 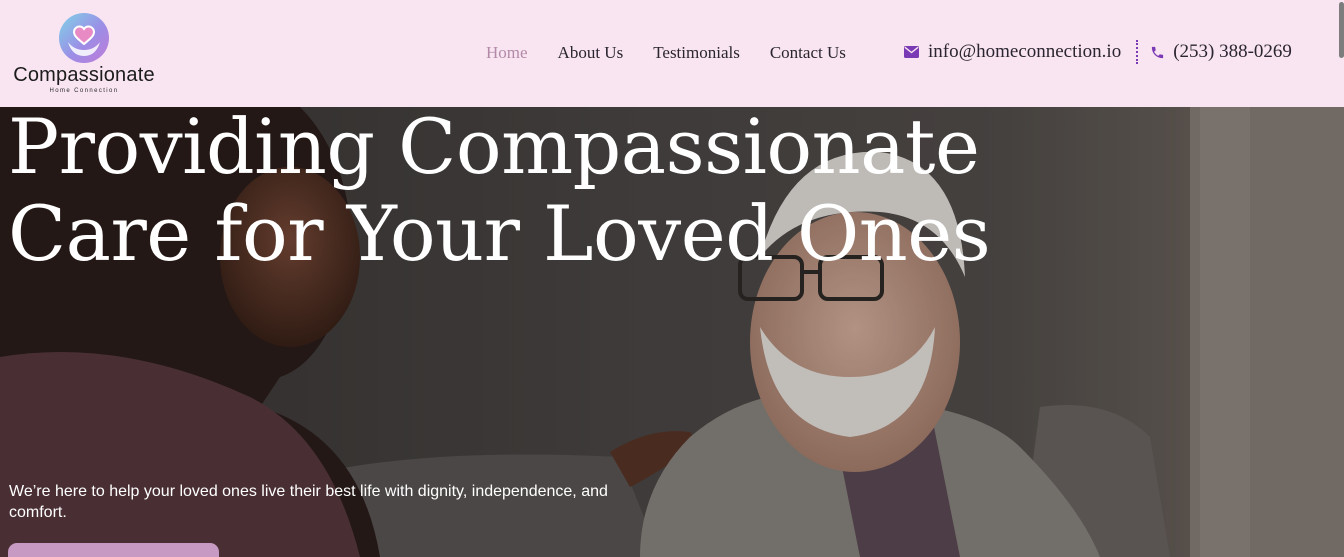 I want to click on scrollbar-thumb, so click(x=1341, y=30).